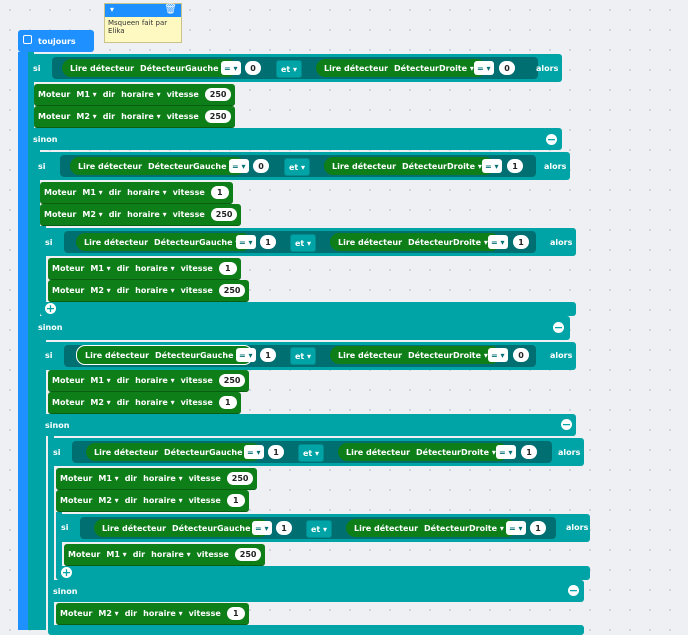 The width and height of the screenshot is (688, 635). Describe the element at coordinates (415, 242) in the screenshot. I see `read-sensor-right-3: Lire détecteur DétecteurDroite` at that location.